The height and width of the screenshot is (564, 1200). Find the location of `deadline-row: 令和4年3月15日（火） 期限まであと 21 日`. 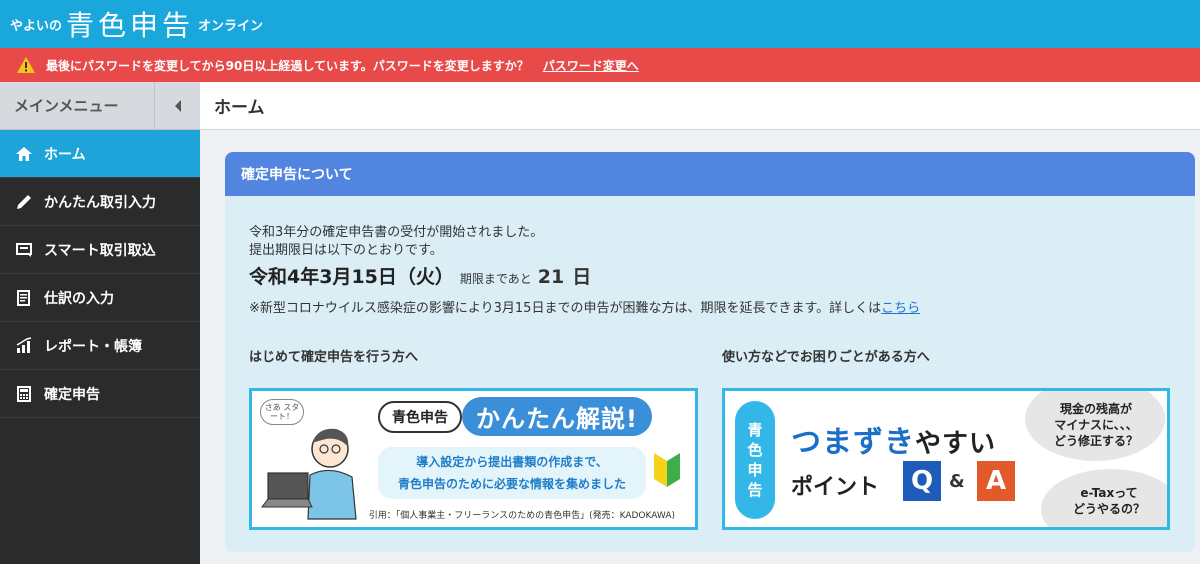

deadline-row: 令和4年3月15日（火） 期限まであと 21 日 is located at coordinates (710, 275).